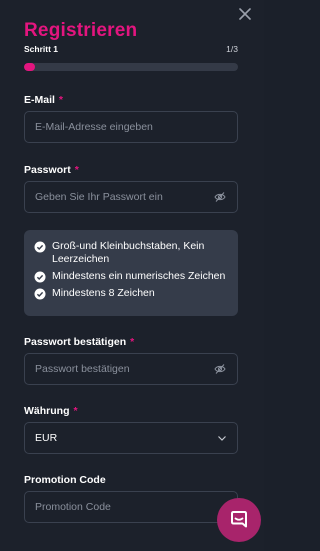 Image resolution: width=320 pixels, height=551 pixels. I want to click on step-count: 1/3, so click(232, 49).